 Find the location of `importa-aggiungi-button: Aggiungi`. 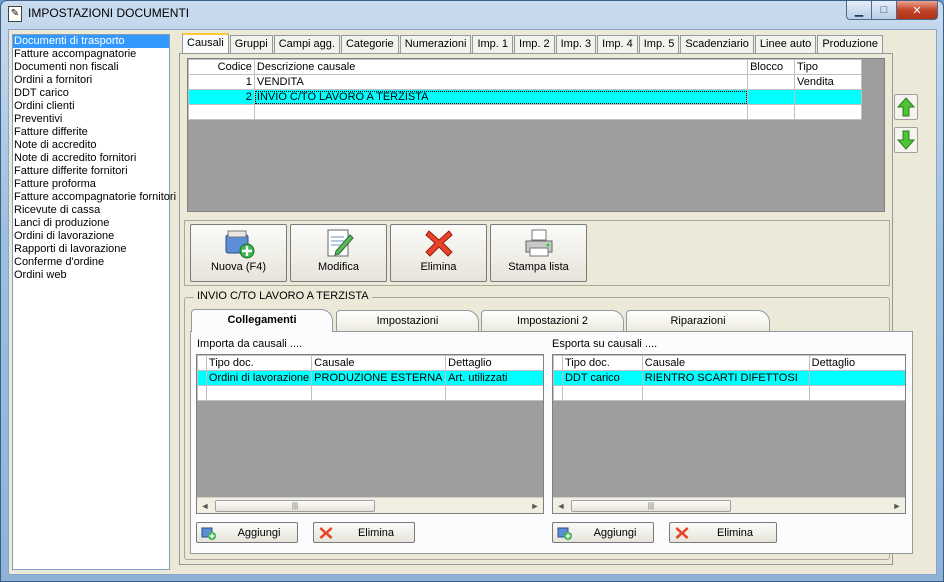

importa-aggiungi-button: Aggiungi is located at coordinates (247, 532).